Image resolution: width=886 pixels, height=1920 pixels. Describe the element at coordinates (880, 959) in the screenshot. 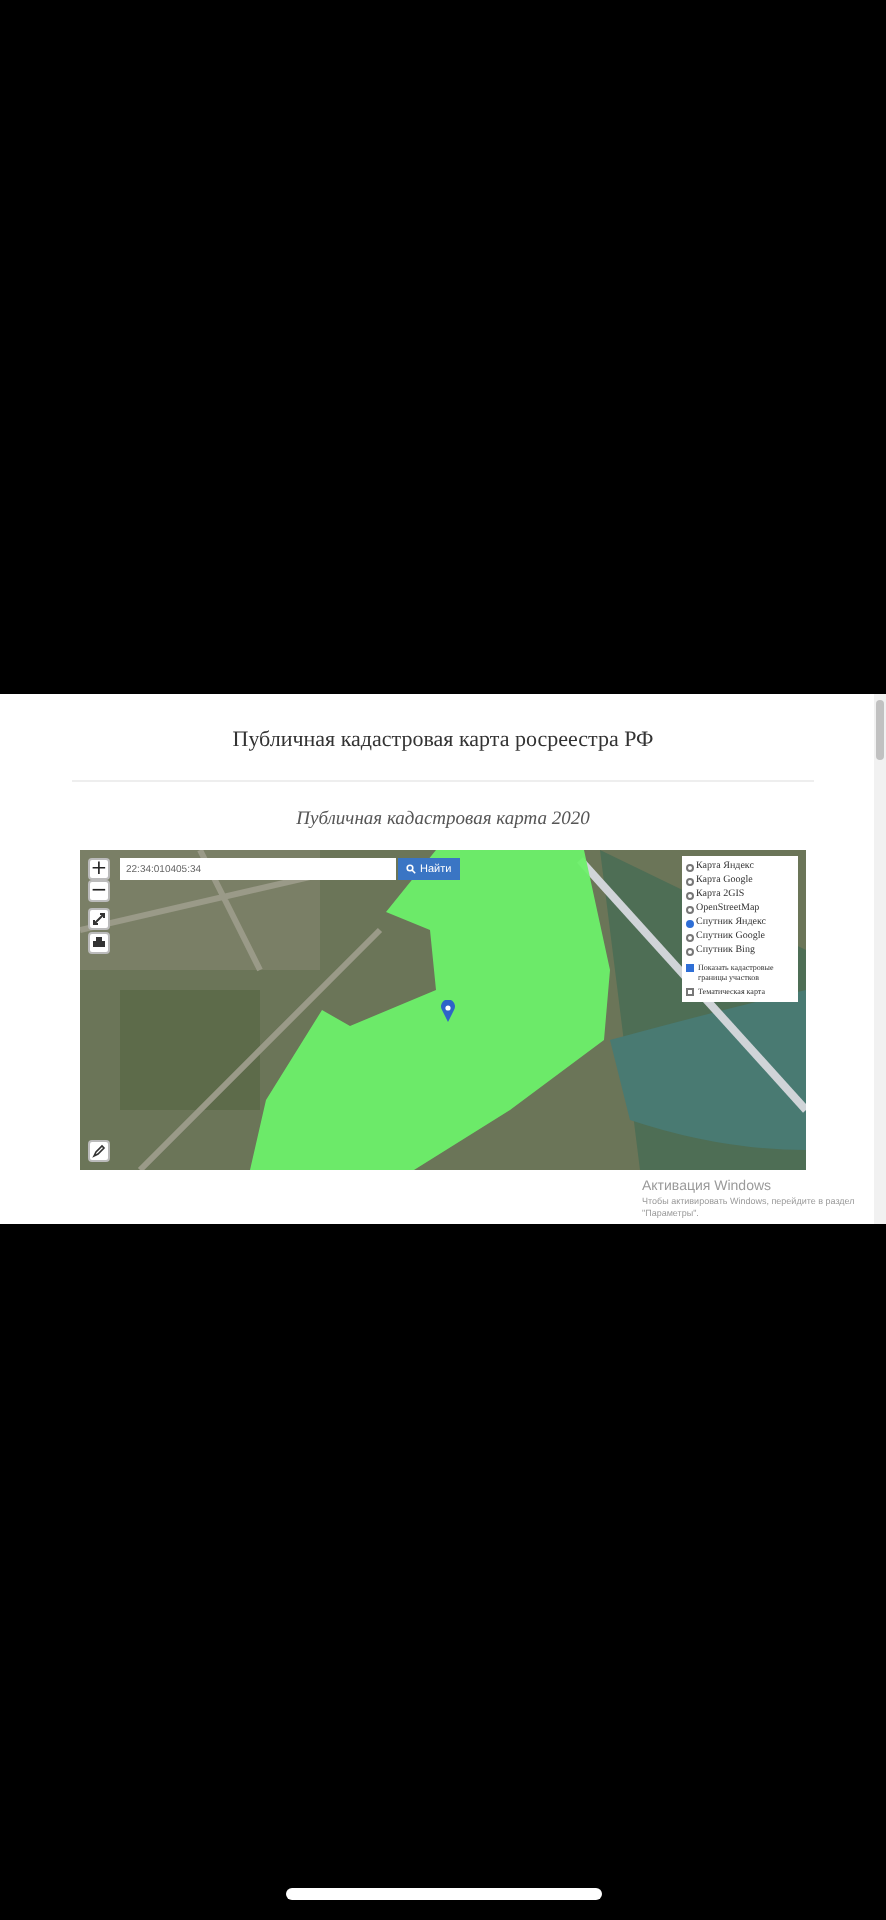

I see `scrollbar` at that location.